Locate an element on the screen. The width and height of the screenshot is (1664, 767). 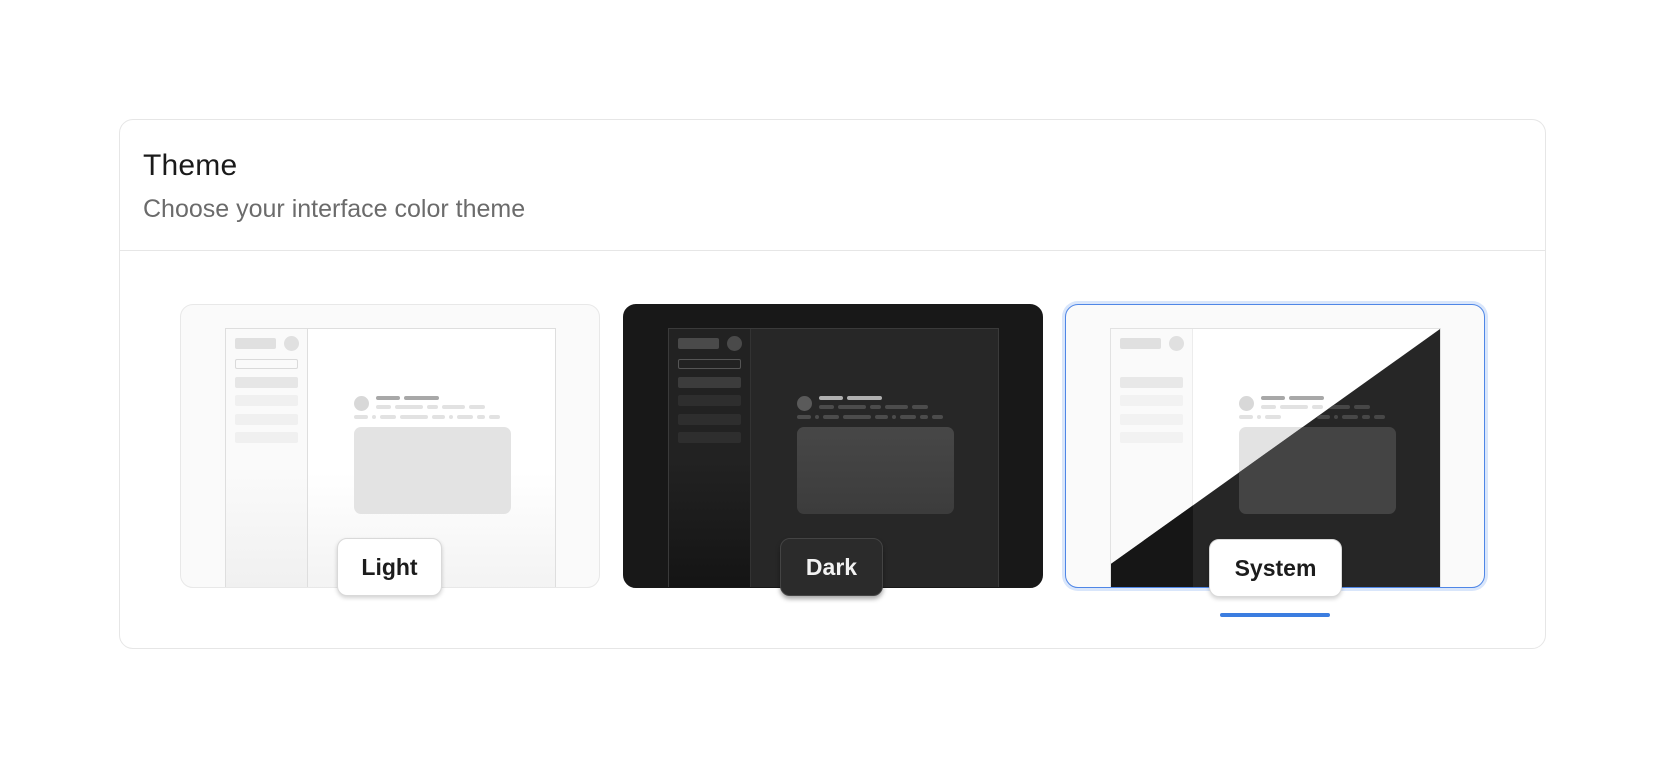
section-subtitle: Choose your interface color theme is located at coordinates (334, 209).